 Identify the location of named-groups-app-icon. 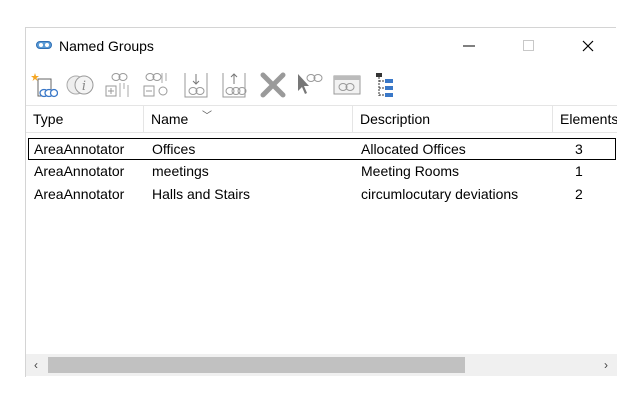
(44, 45).